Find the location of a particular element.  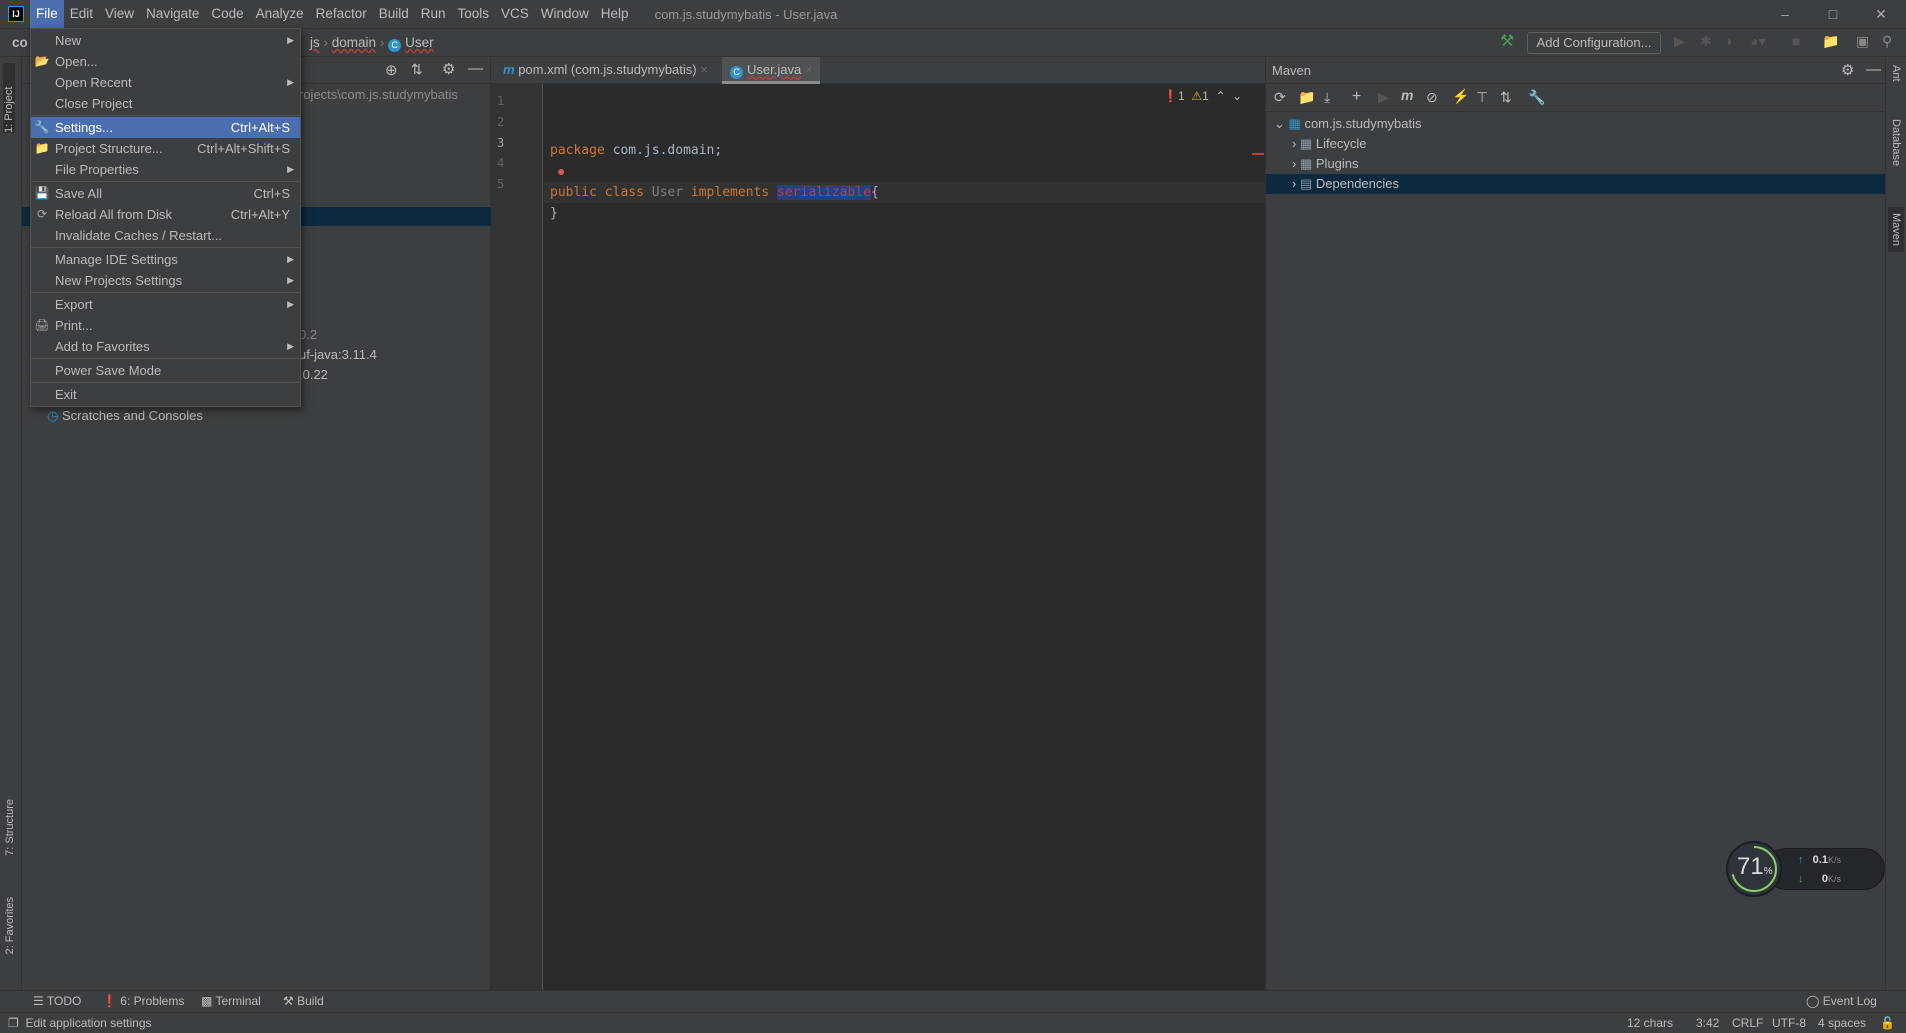

debug-icon: ✱ is located at coordinates (1706, 41).